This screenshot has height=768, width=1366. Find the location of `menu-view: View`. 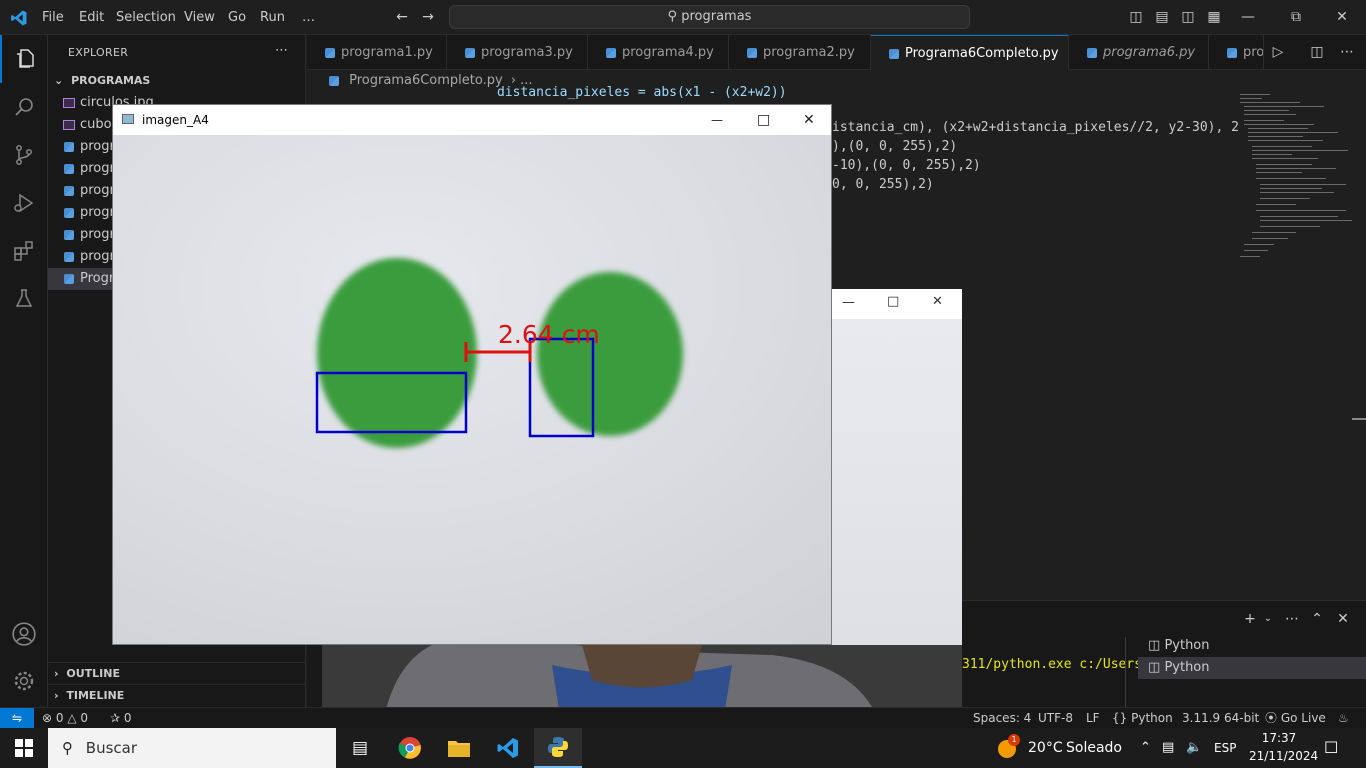

menu-view: View is located at coordinates (199, 17).